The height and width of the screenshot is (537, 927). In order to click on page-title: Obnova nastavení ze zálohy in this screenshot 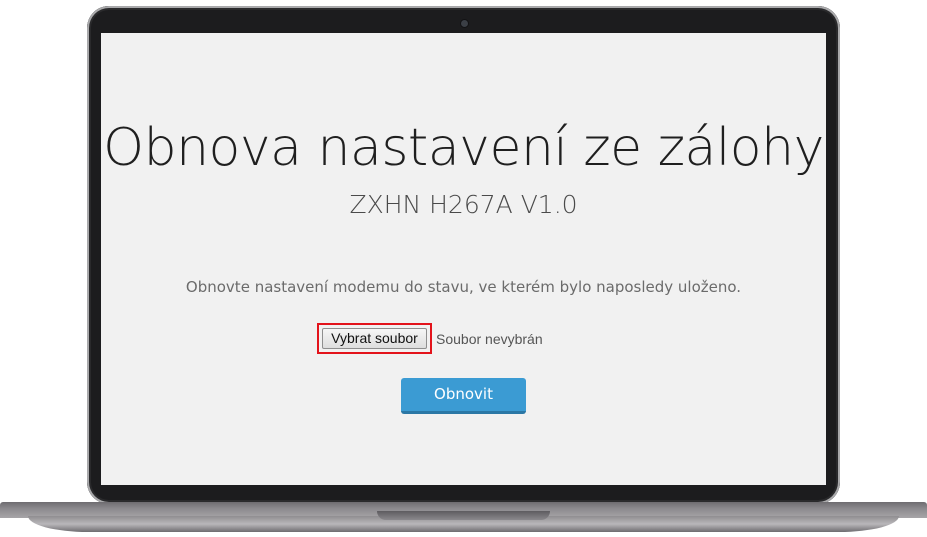, I will do `click(463, 148)`.